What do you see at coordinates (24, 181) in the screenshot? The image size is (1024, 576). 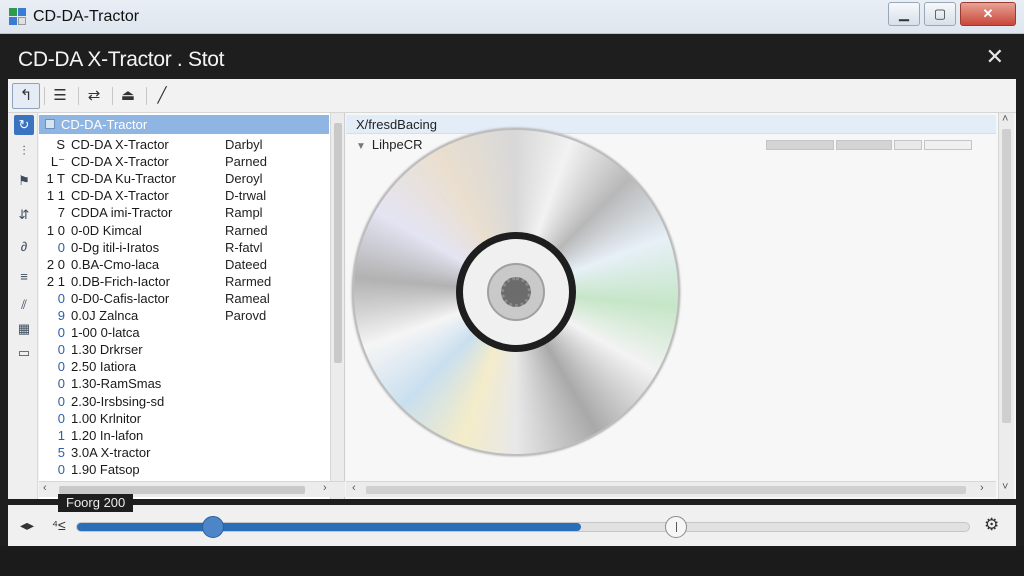 I see `tag-icon: ⚑` at bounding box center [24, 181].